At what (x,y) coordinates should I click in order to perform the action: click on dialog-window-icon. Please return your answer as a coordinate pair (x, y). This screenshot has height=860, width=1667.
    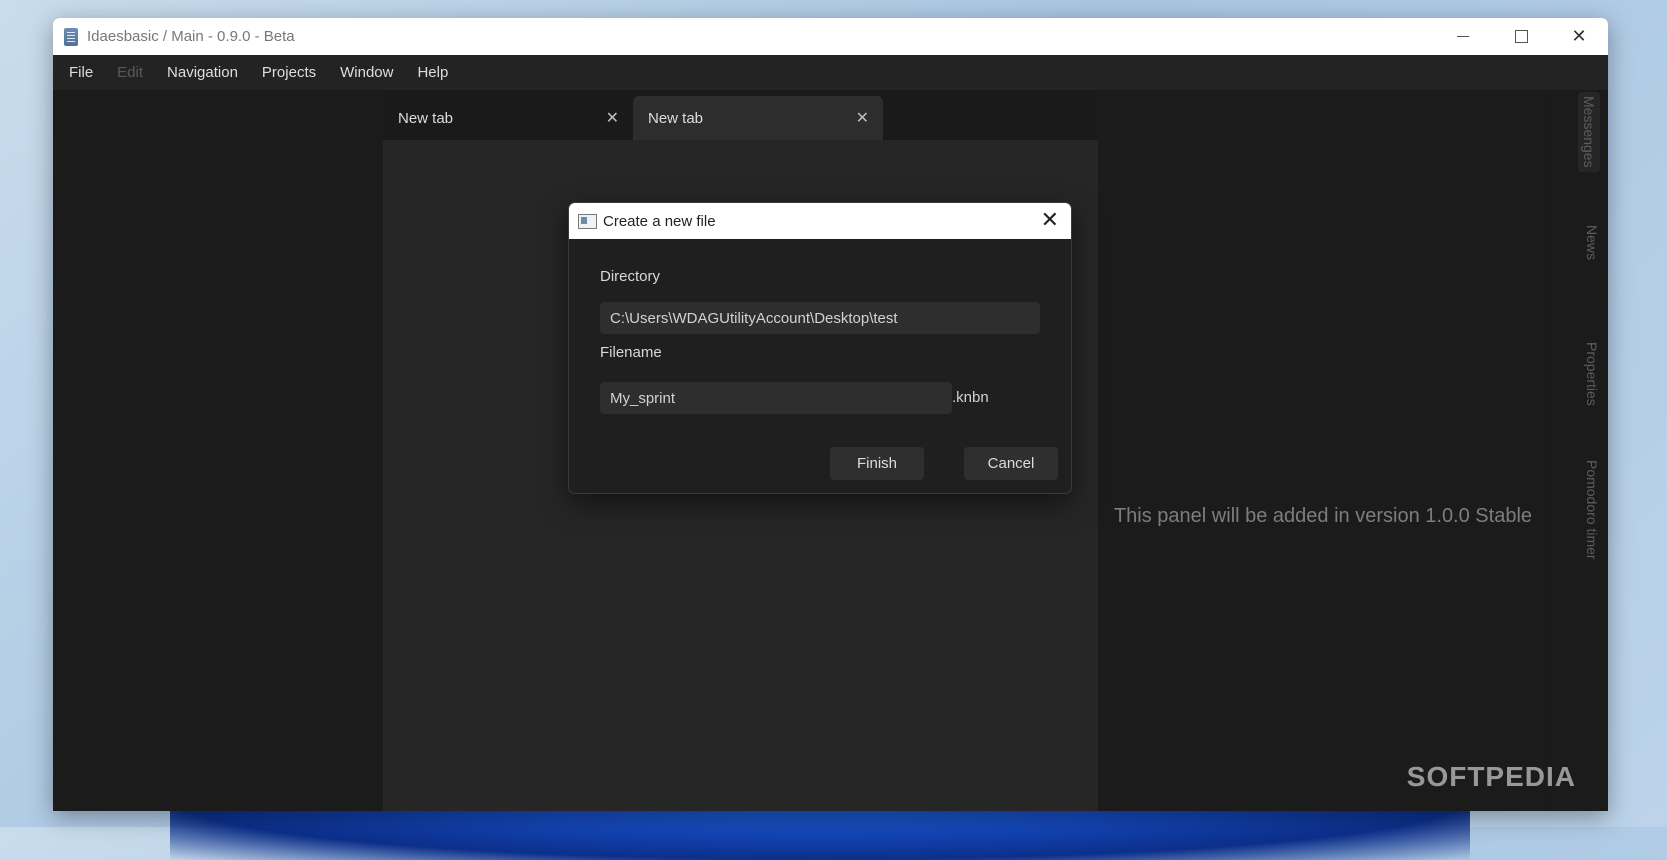
    Looking at the image, I should click on (587, 221).